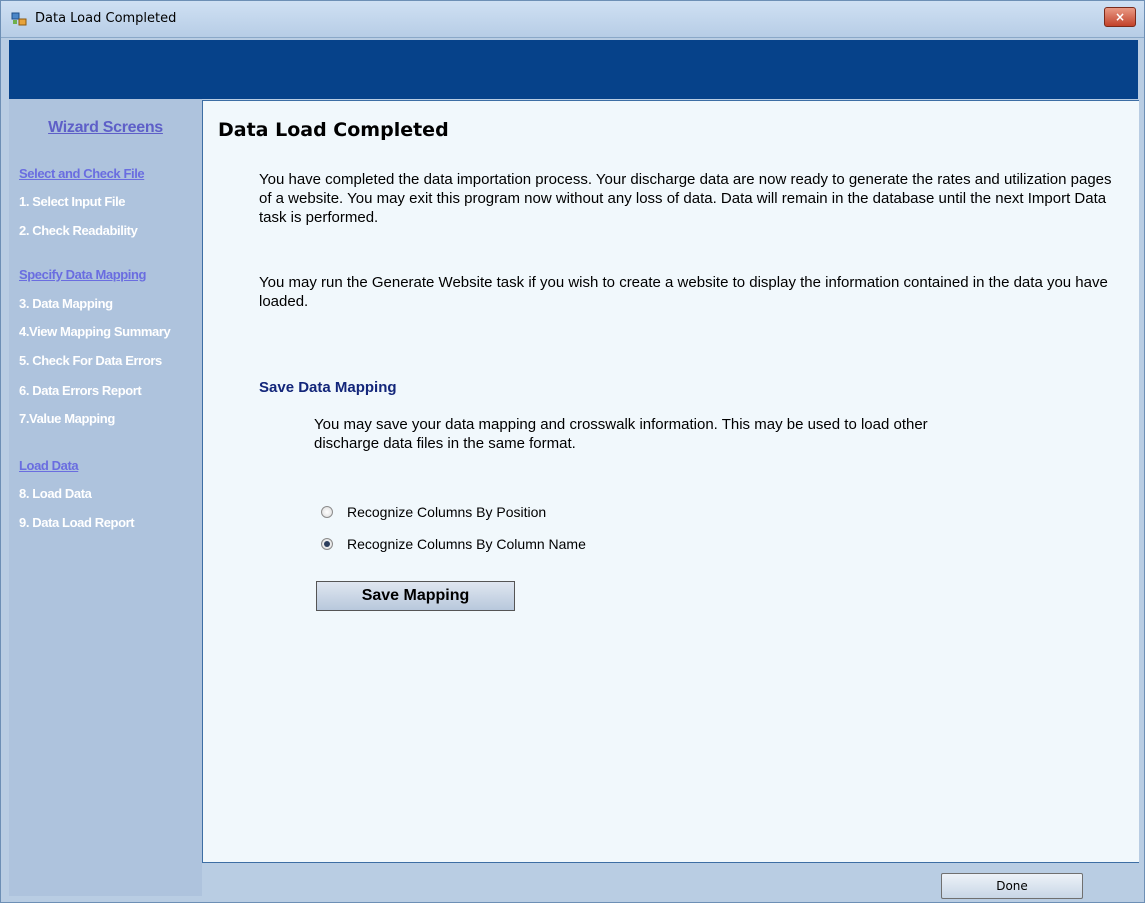 The width and height of the screenshot is (1145, 903). What do you see at coordinates (77, 522) in the screenshot?
I see `sidebar-step-data-load-report: 9. Data Load Report` at bounding box center [77, 522].